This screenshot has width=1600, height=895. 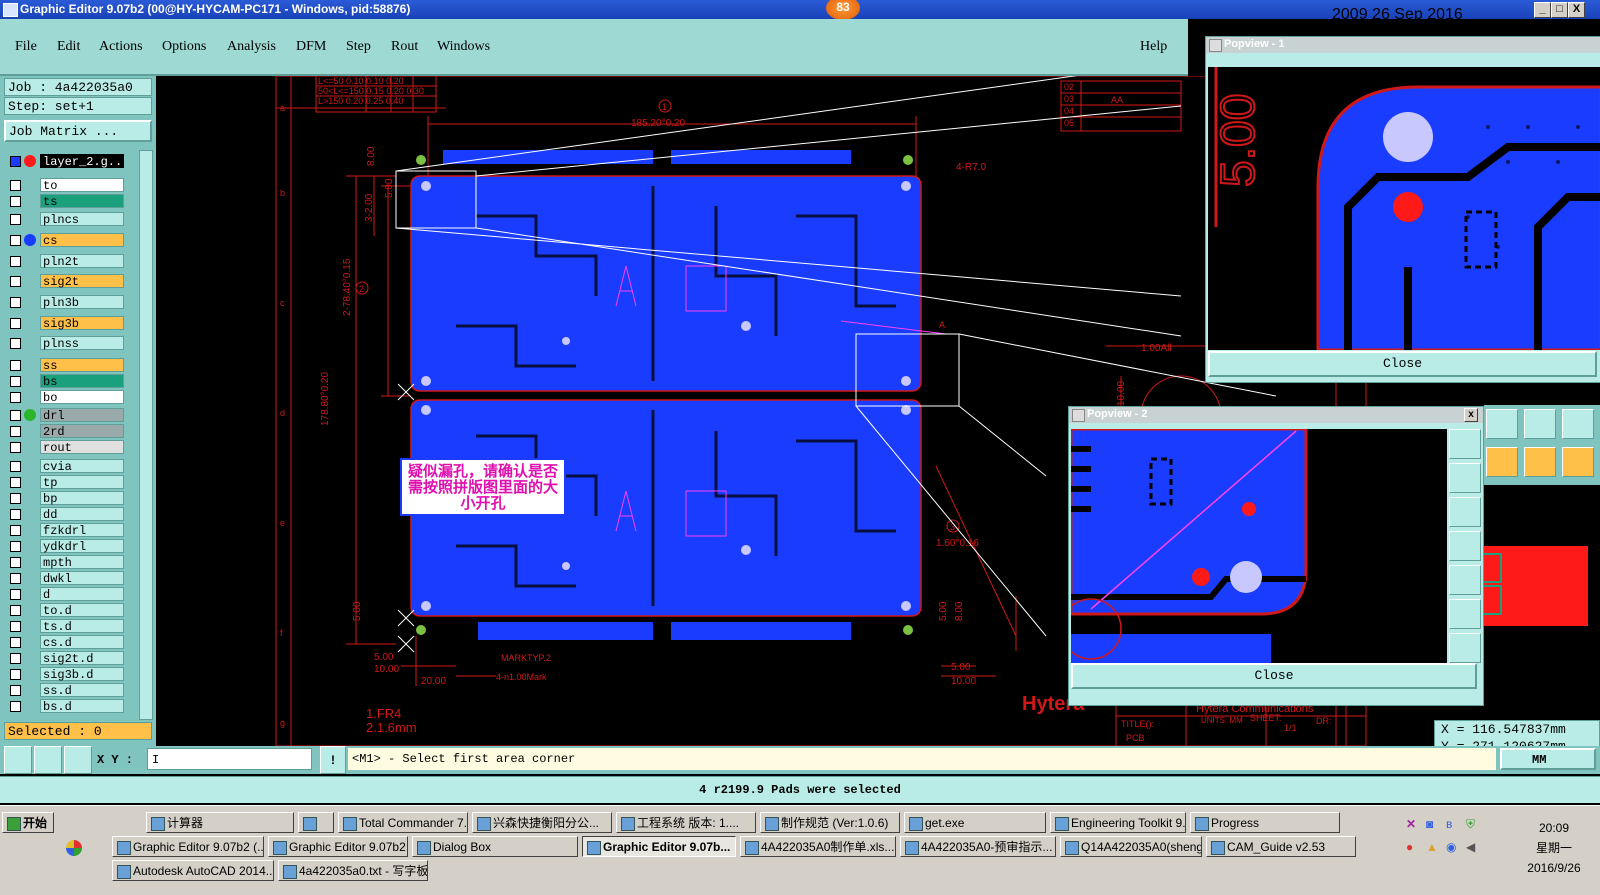 I want to click on layer-row-ydkdrl: ydkdrl, so click(x=66, y=546).